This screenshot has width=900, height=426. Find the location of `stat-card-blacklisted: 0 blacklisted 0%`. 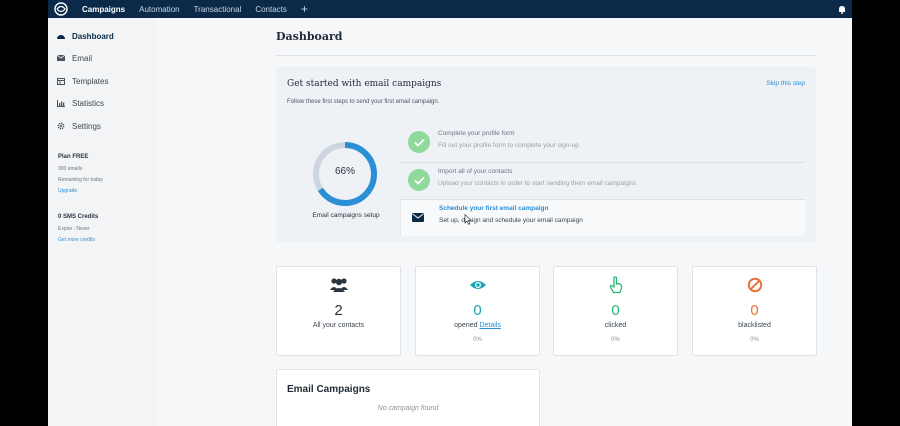

stat-card-blacklisted: 0 blacklisted 0% is located at coordinates (754, 311).